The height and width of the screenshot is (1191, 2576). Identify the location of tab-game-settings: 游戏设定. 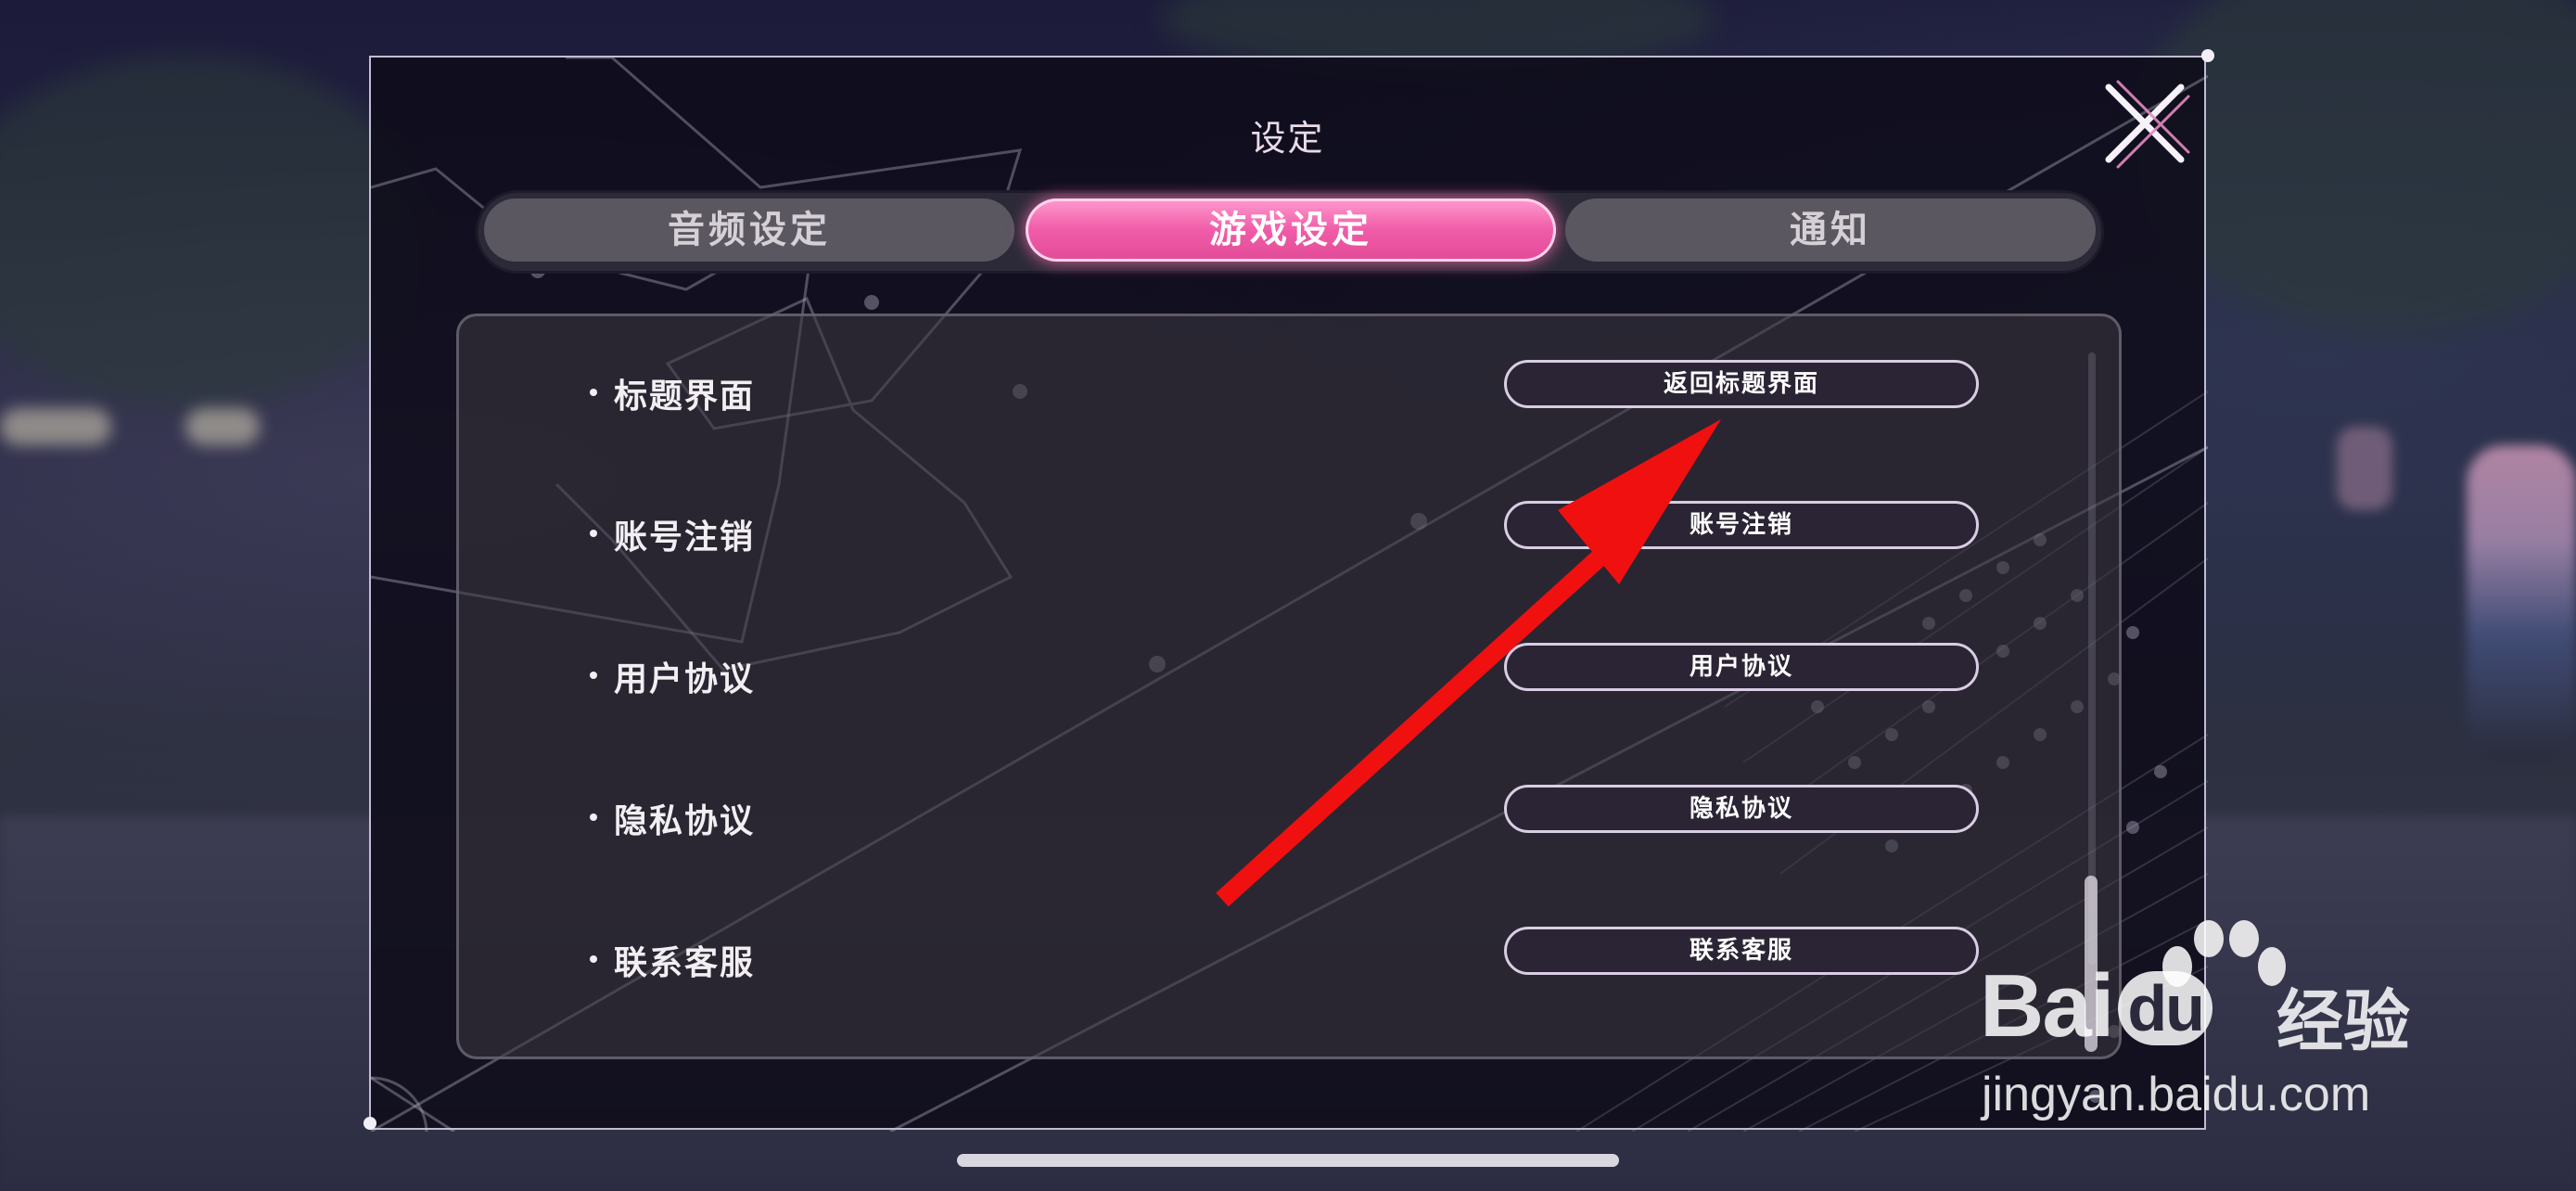
(1291, 230).